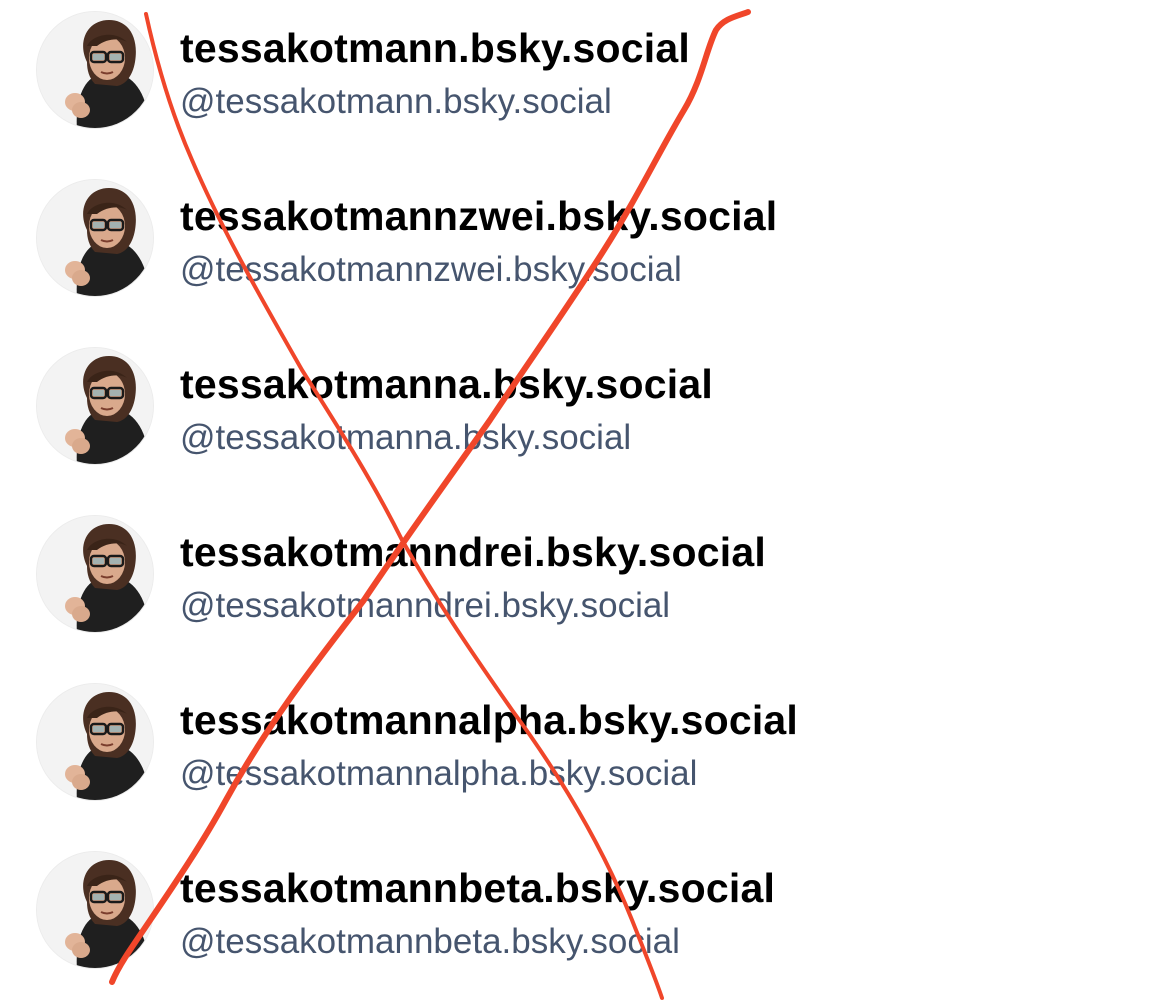 The height and width of the screenshot is (1008, 1170). I want to click on account-display-name: tessakotmannbeta.bsky.social, so click(478, 888).